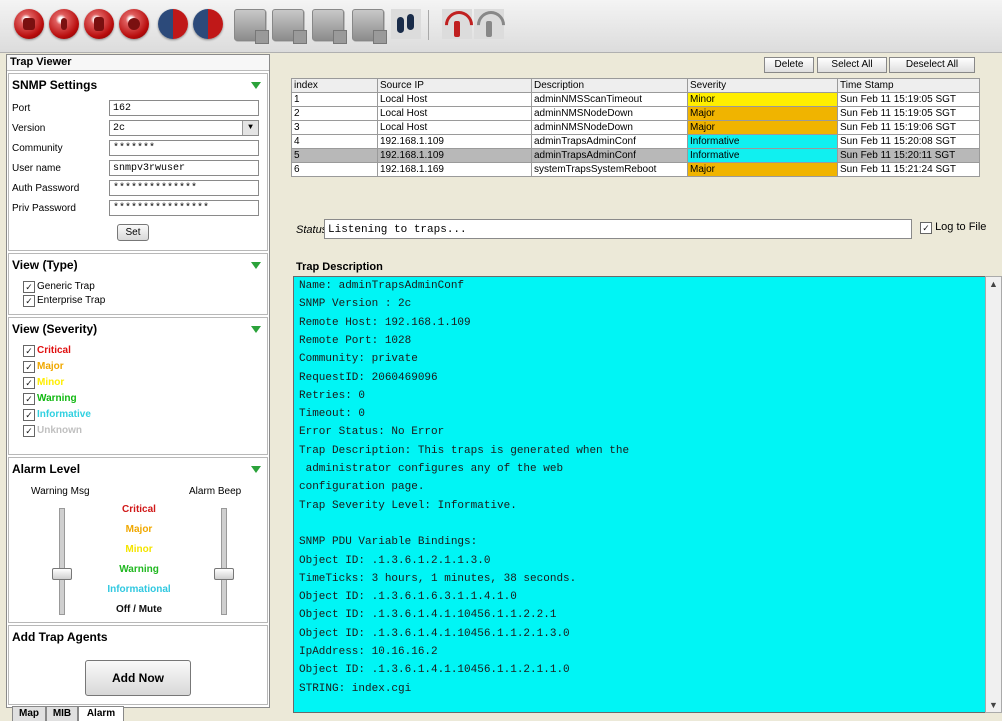 This screenshot has width=1002, height=721. Describe the element at coordinates (184, 168) in the screenshot. I see `user-input: snmpv3rwuser` at that location.